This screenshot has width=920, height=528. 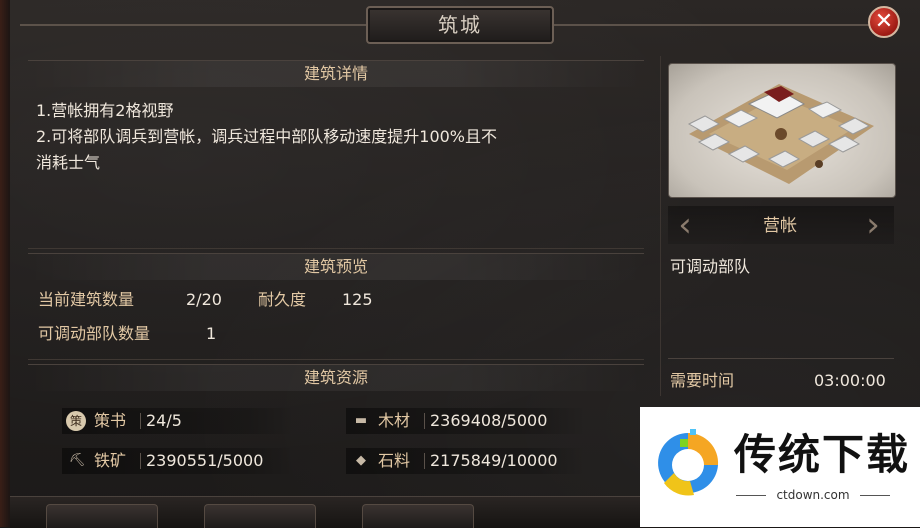 I want to click on current-count-value: 2/20, so click(x=204, y=299).